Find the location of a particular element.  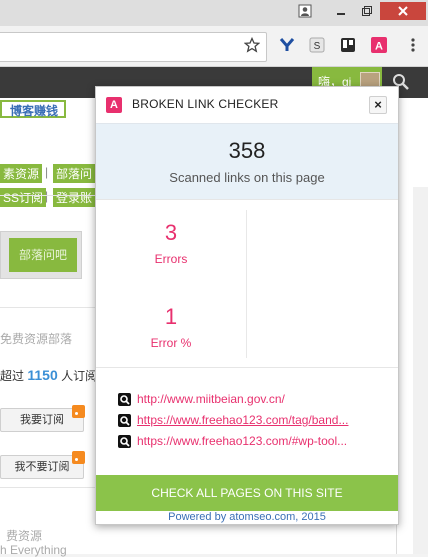

s-extension-icon: S is located at coordinates (317, 45).